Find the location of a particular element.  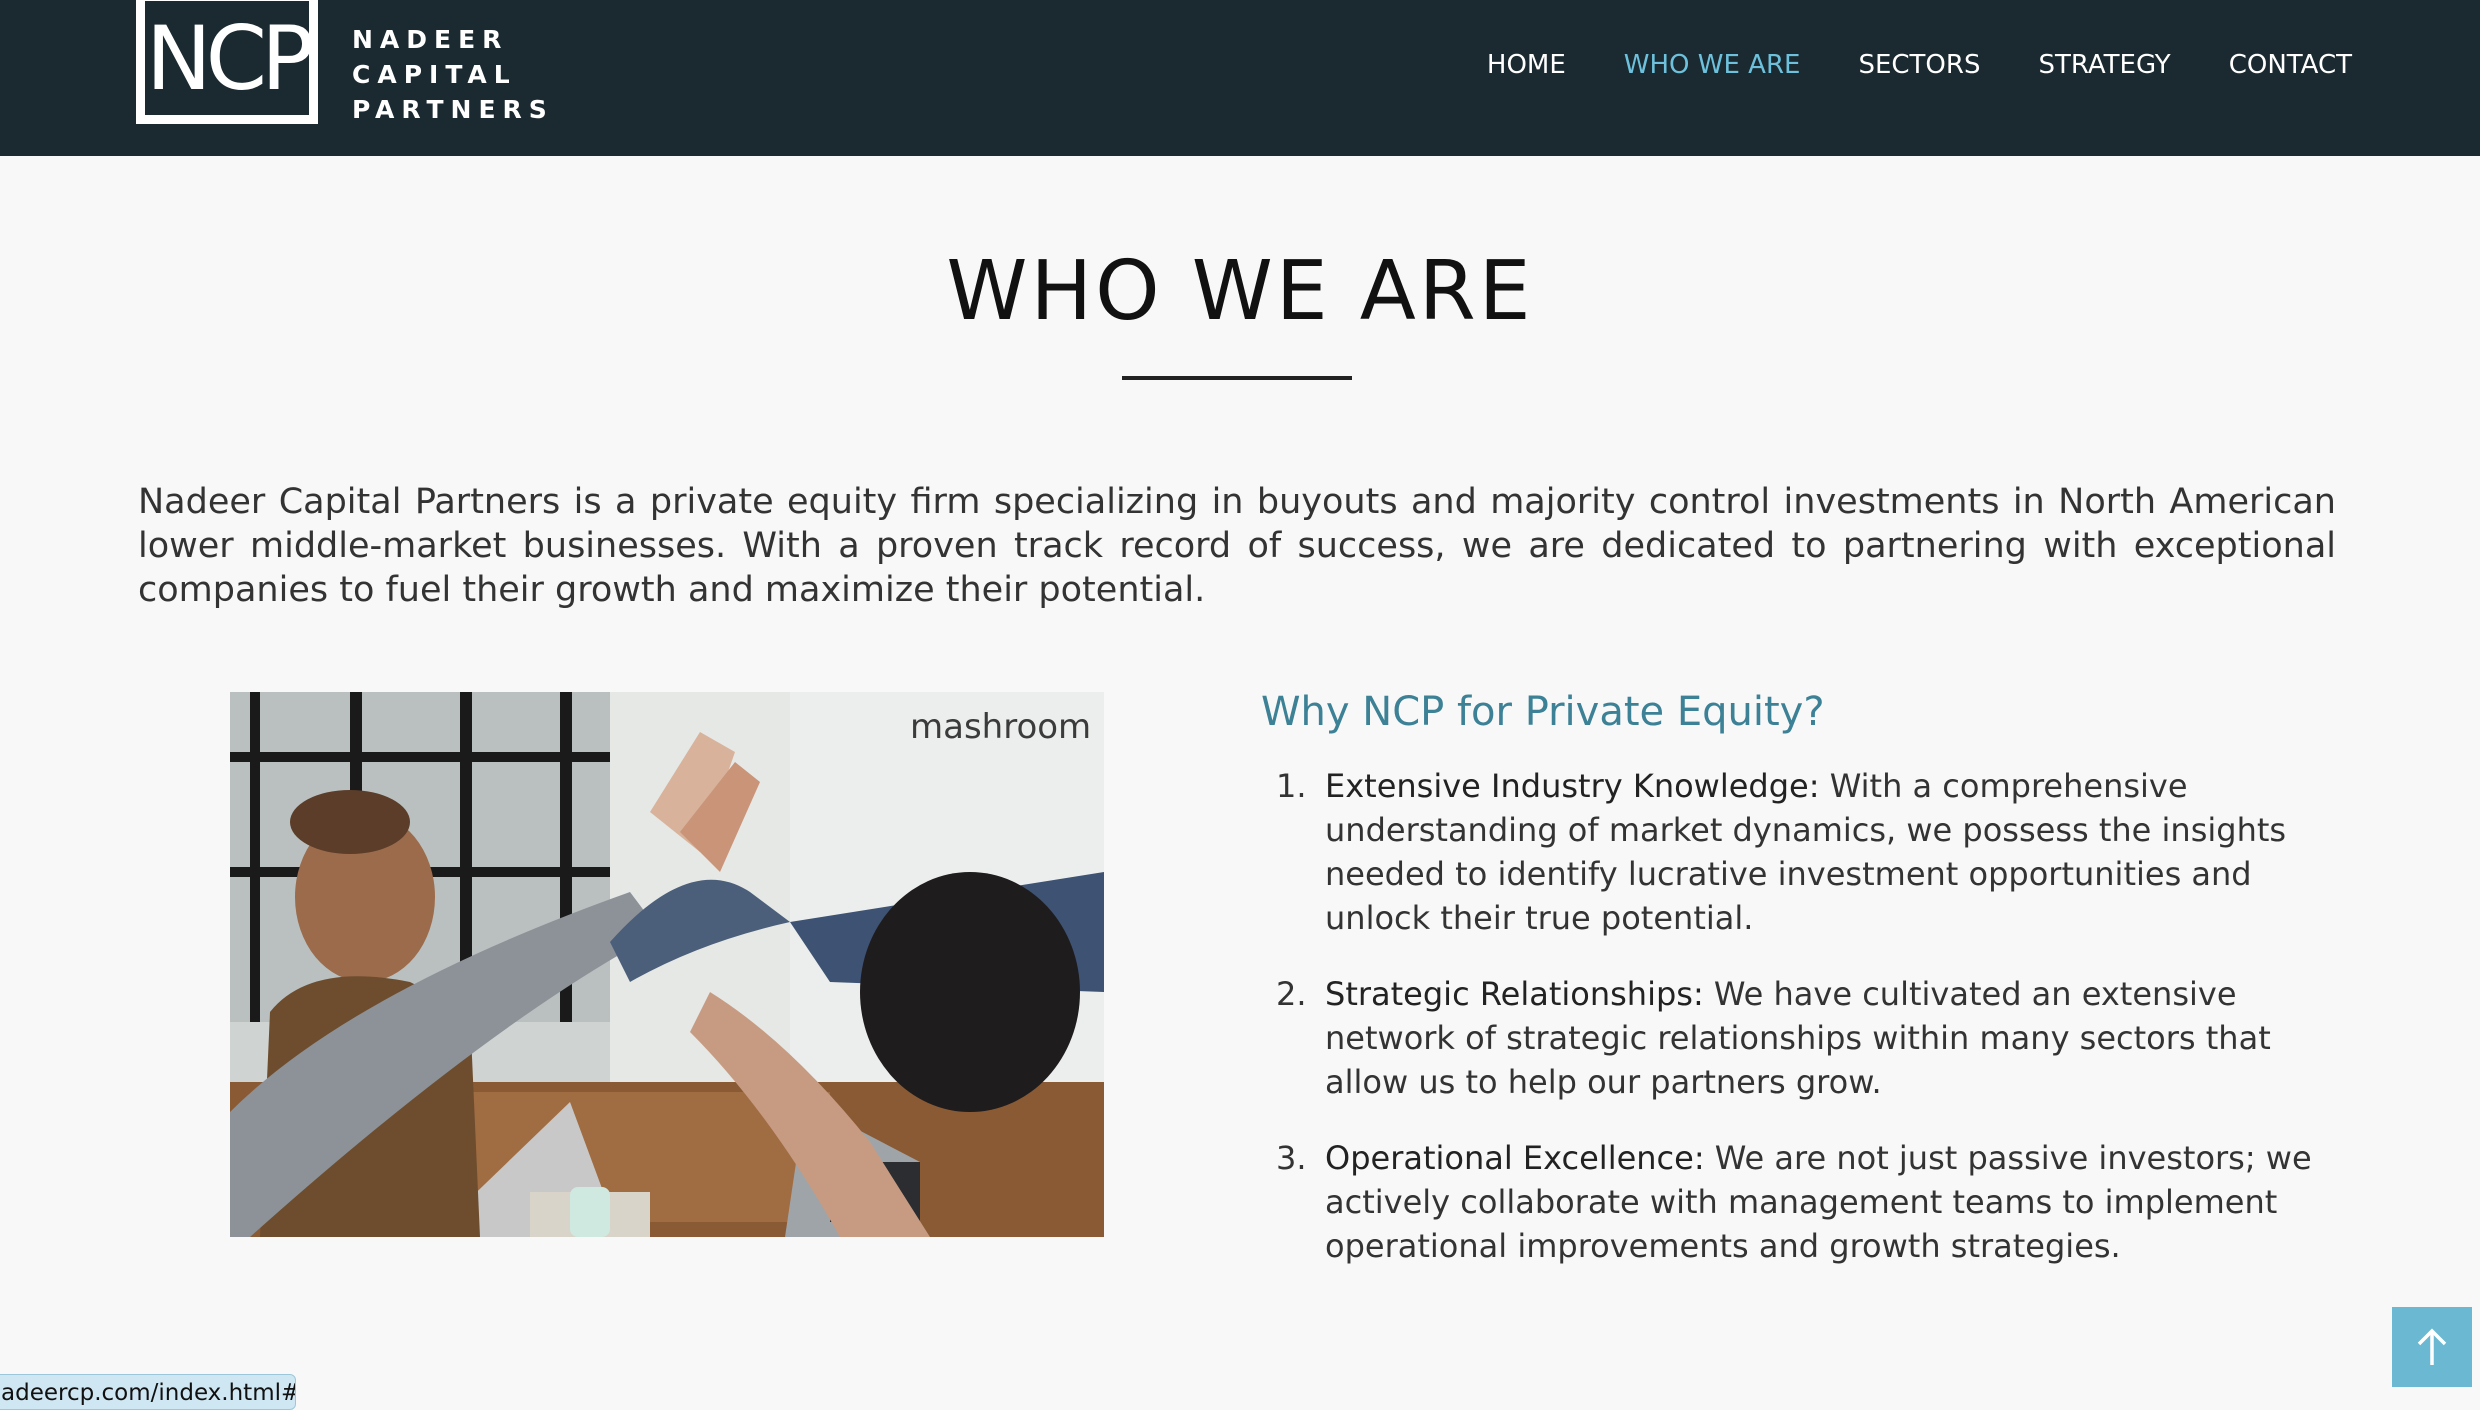

team-high-five-photo: mashroom is located at coordinates (667, 964).